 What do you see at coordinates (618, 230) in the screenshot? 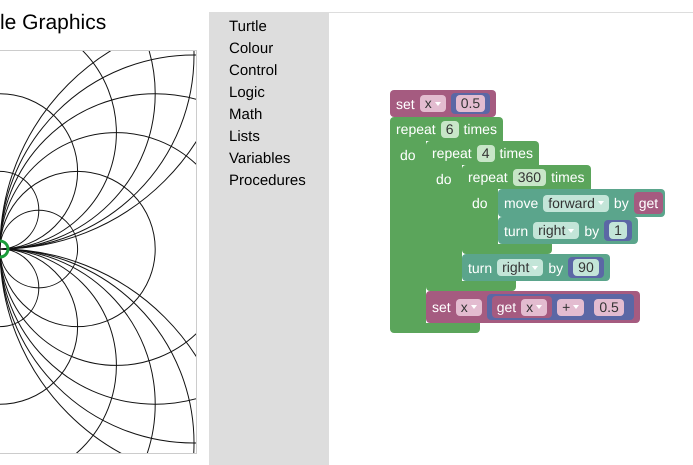
I see `number-field: 1` at bounding box center [618, 230].